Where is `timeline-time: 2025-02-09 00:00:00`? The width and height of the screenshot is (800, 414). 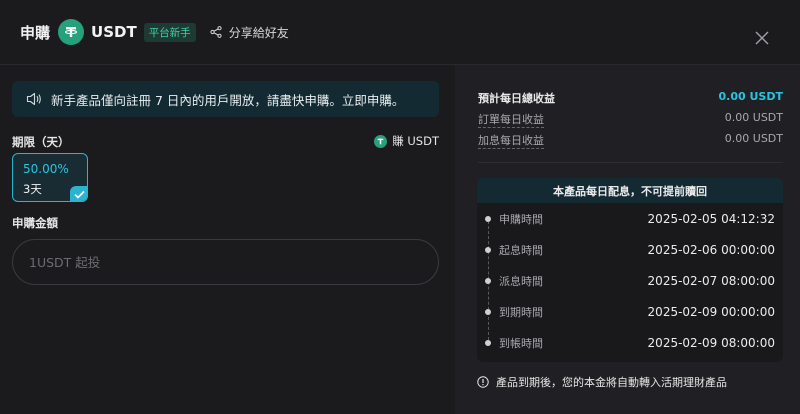
timeline-time: 2025-02-09 00:00:00 is located at coordinates (711, 312).